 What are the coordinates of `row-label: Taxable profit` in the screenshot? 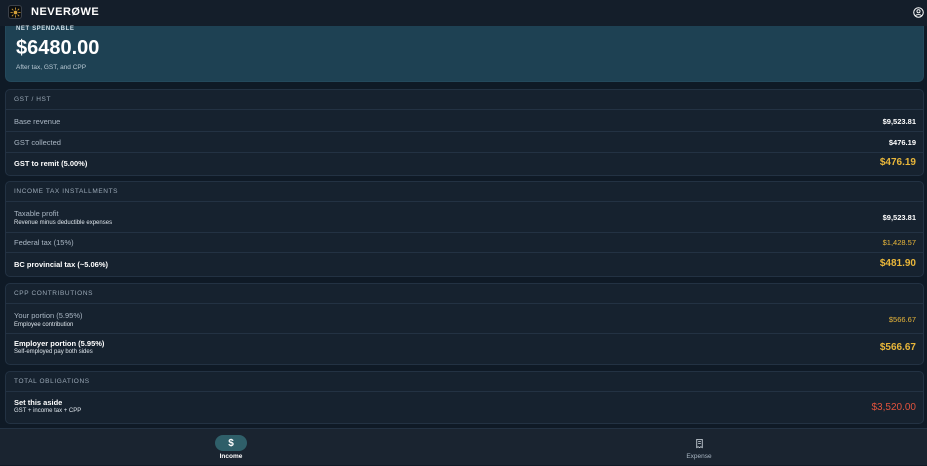 It's located at (36, 213).